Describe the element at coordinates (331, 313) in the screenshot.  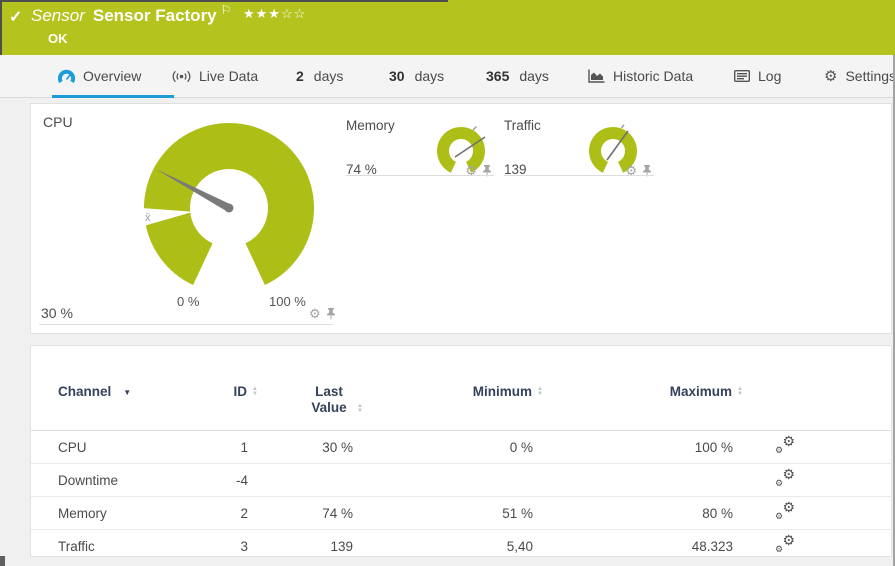
I see `pin-icon` at that location.